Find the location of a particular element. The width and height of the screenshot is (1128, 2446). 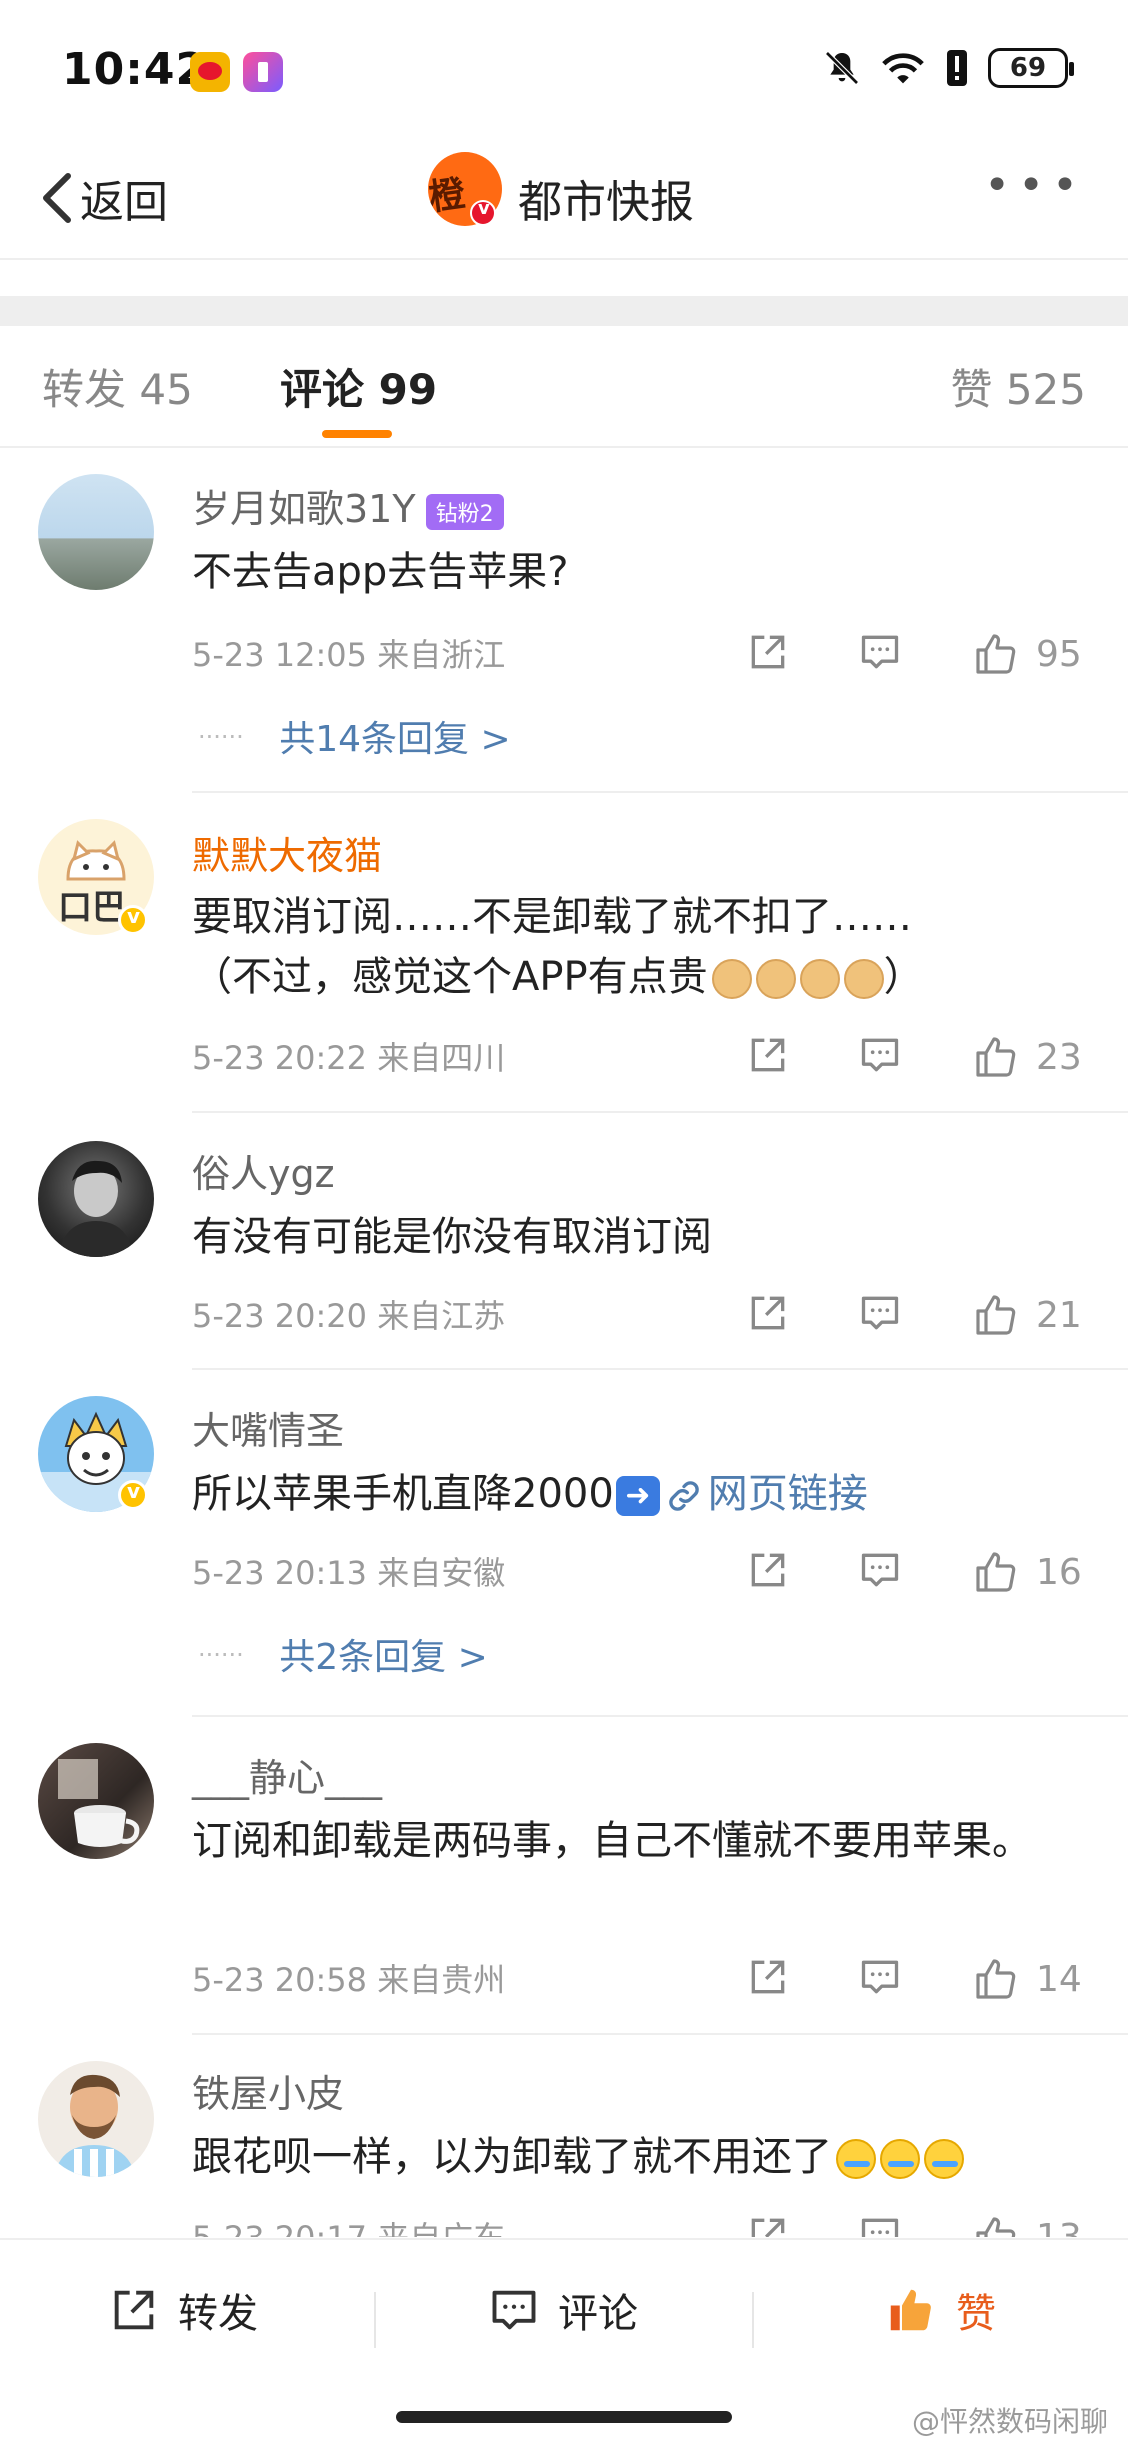

account-name: 都市快报 is located at coordinates (606, 198).